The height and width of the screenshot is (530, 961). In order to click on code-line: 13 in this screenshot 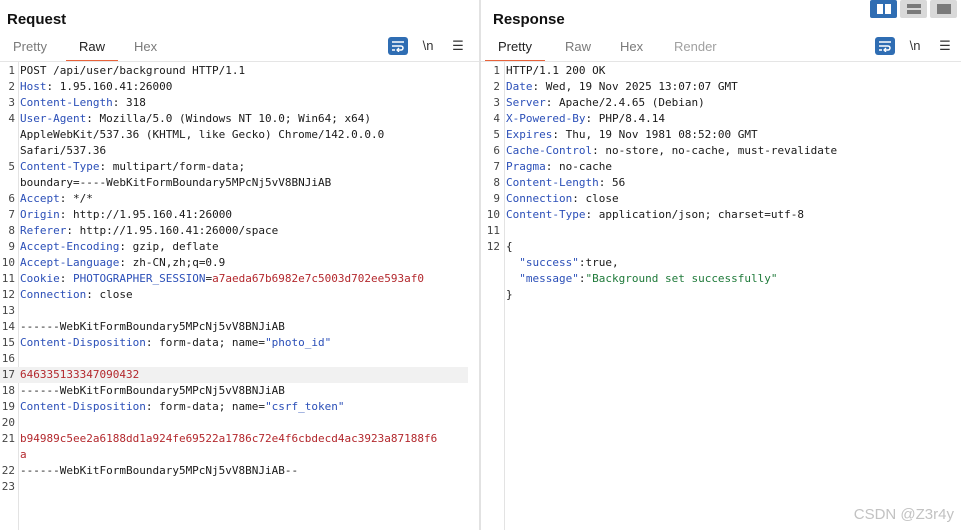, I will do `click(239, 311)`.